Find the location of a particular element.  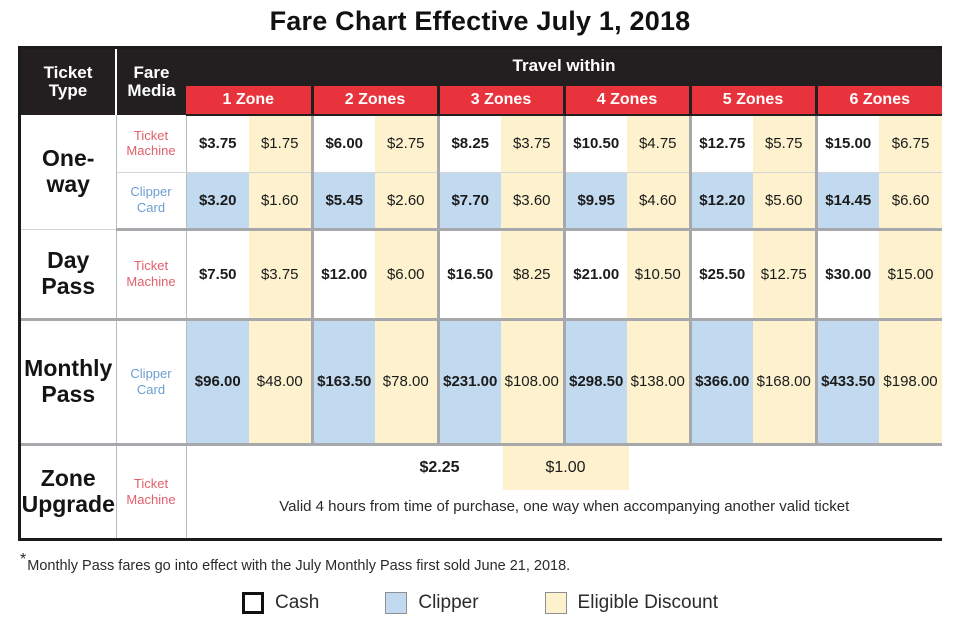

fare-cell: $3.20 is located at coordinates (217, 201).